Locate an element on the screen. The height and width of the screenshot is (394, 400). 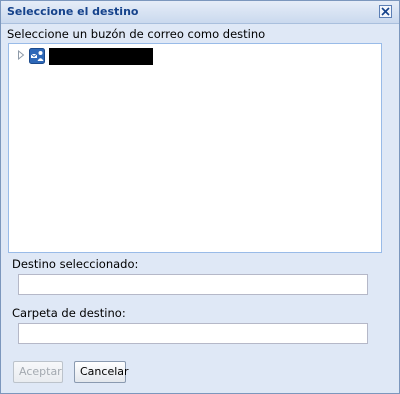
redacted-mailbox-name is located at coordinates (101, 56).